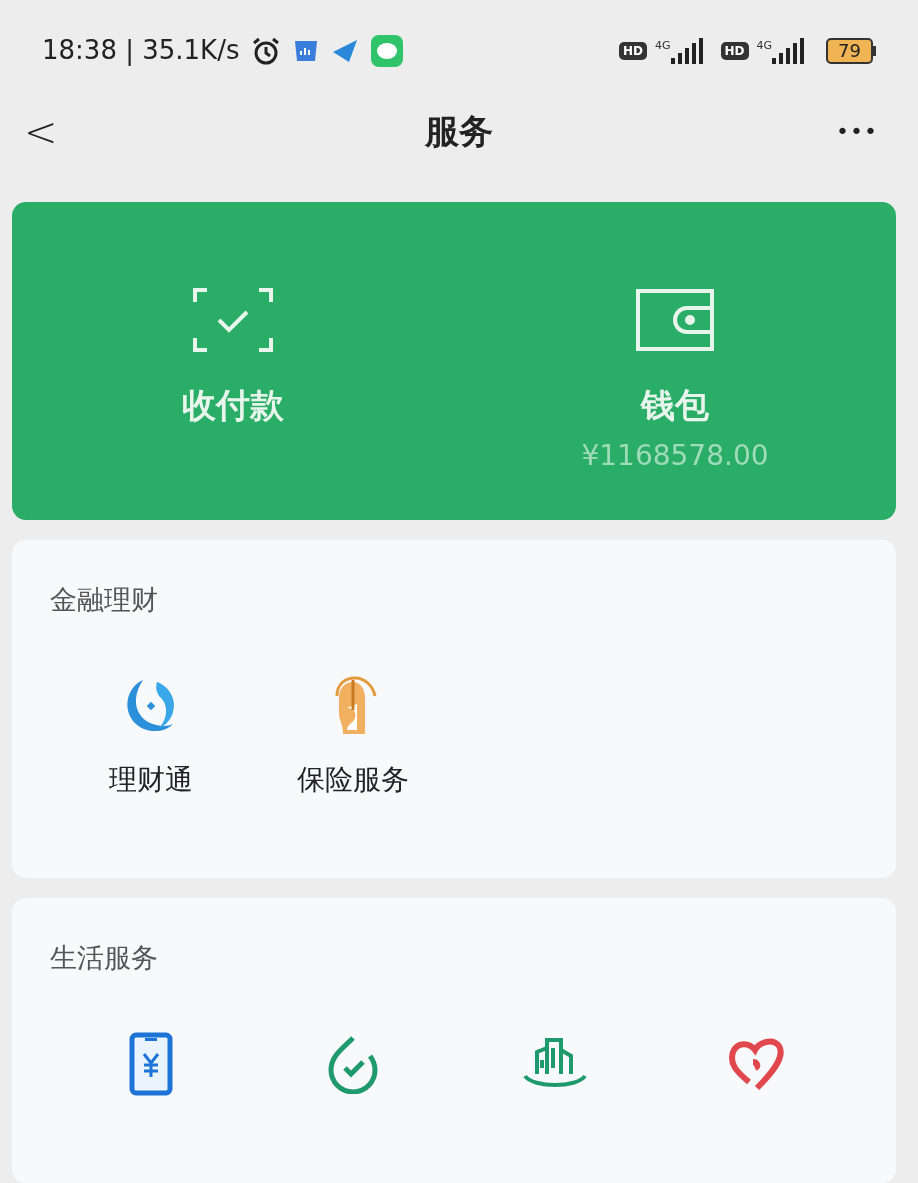  What do you see at coordinates (233, 319) in the screenshot?
I see `scan-check-icon` at bounding box center [233, 319].